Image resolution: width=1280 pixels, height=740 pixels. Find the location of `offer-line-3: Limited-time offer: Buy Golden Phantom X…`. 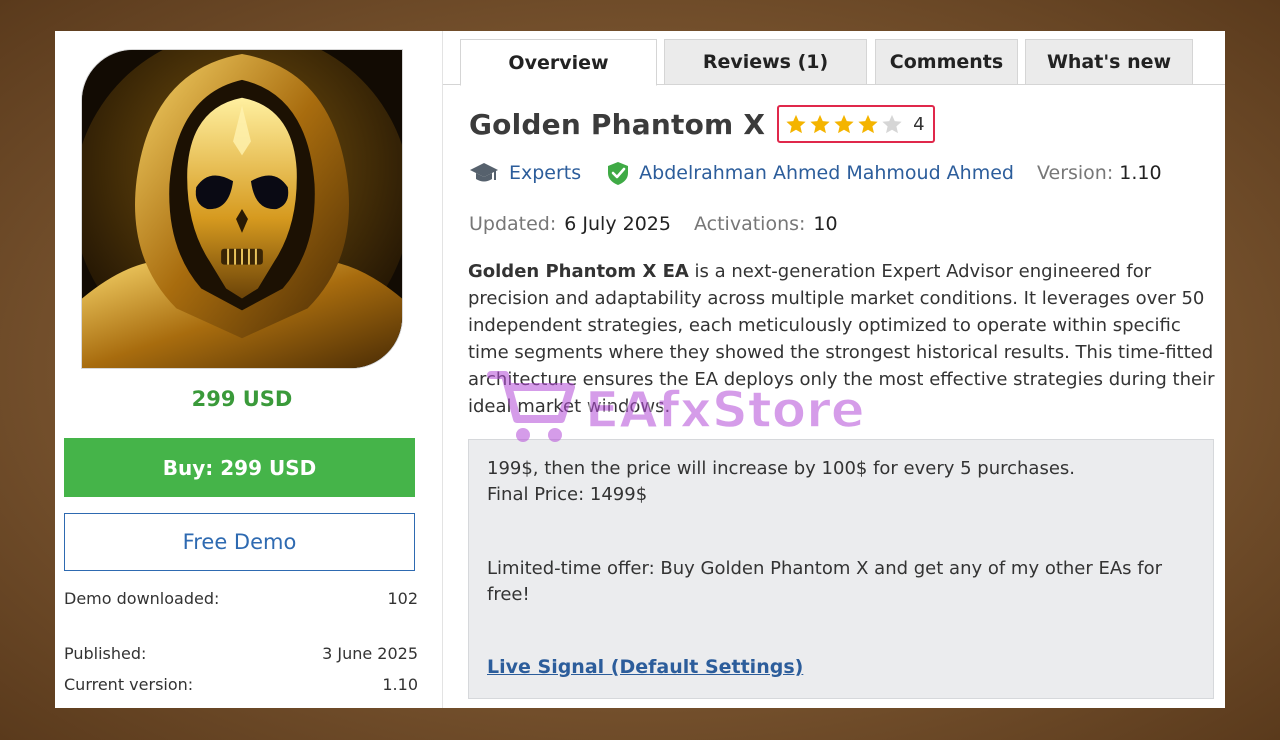

offer-line-3: Limited-time offer: Buy Golden Phantom X… is located at coordinates (825, 581).